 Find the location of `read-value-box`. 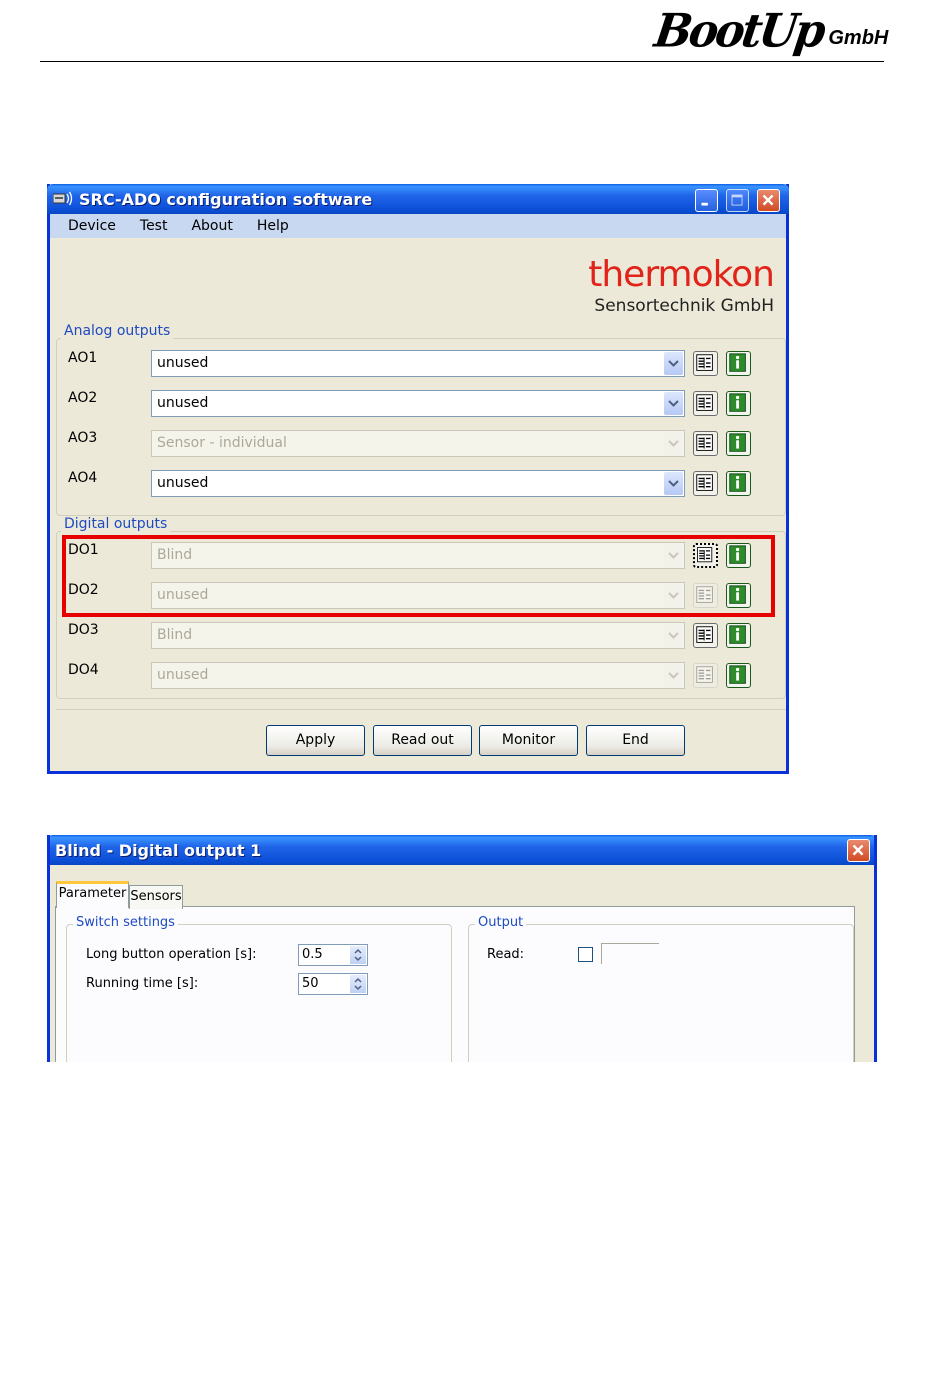

read-value-box is located at coordinates (630, 953).